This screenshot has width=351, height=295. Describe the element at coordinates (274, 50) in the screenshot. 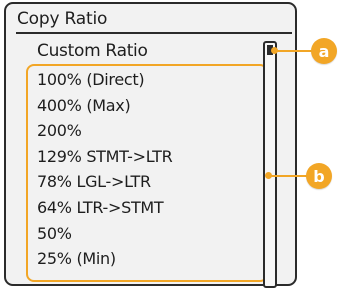

I see `callout-a-dot` at that location.